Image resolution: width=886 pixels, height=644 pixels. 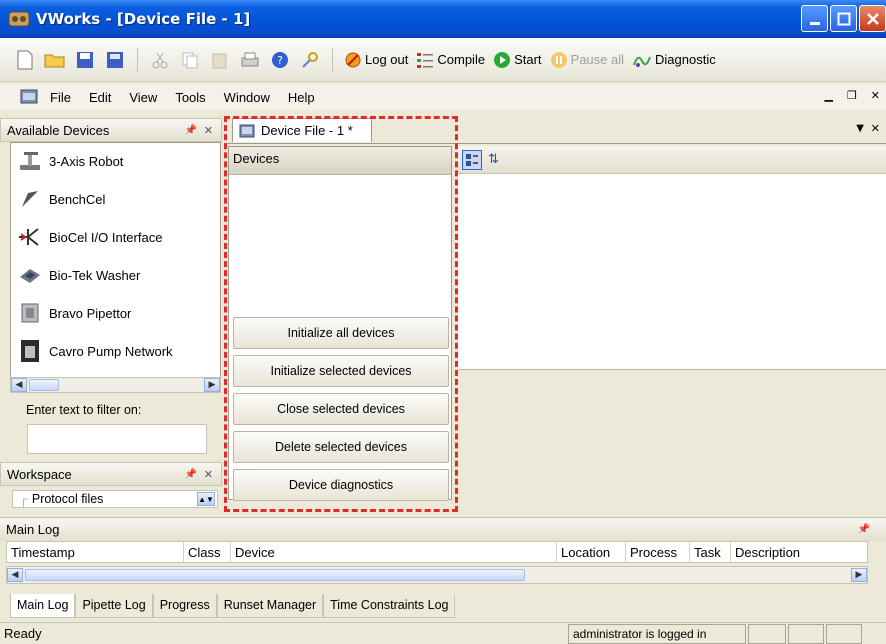 What do you see at coordinates (653, 552) in the screenshot?
I see `column-header: Process` at bounding box center [653, 552].